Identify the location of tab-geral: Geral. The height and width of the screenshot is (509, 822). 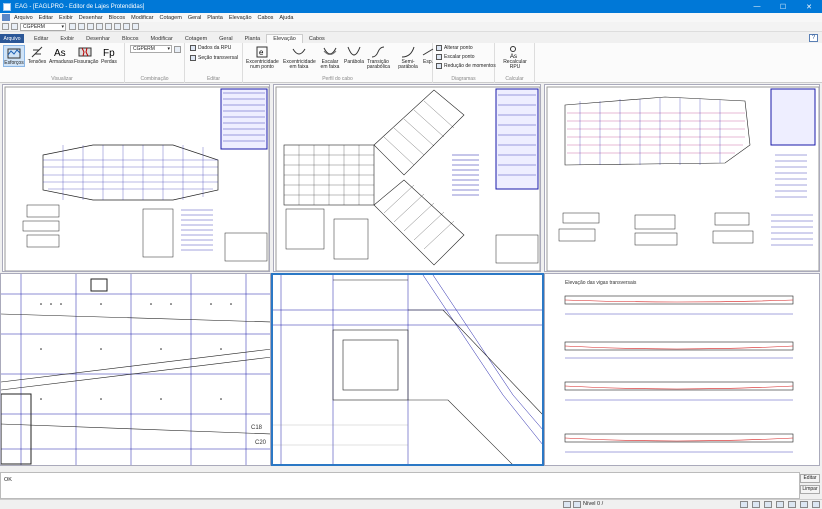
(225, 38).